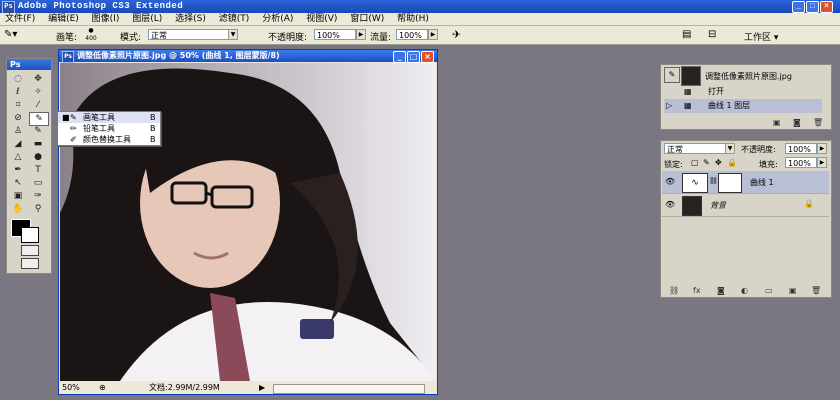 Image resolution: width=840 pixels, height=400 pixels. Describe the element at coordinates (109, 139) in the screenshot. I see `flyout-item-color-replacement: ✐ 颜色替换工具 B` at that location.